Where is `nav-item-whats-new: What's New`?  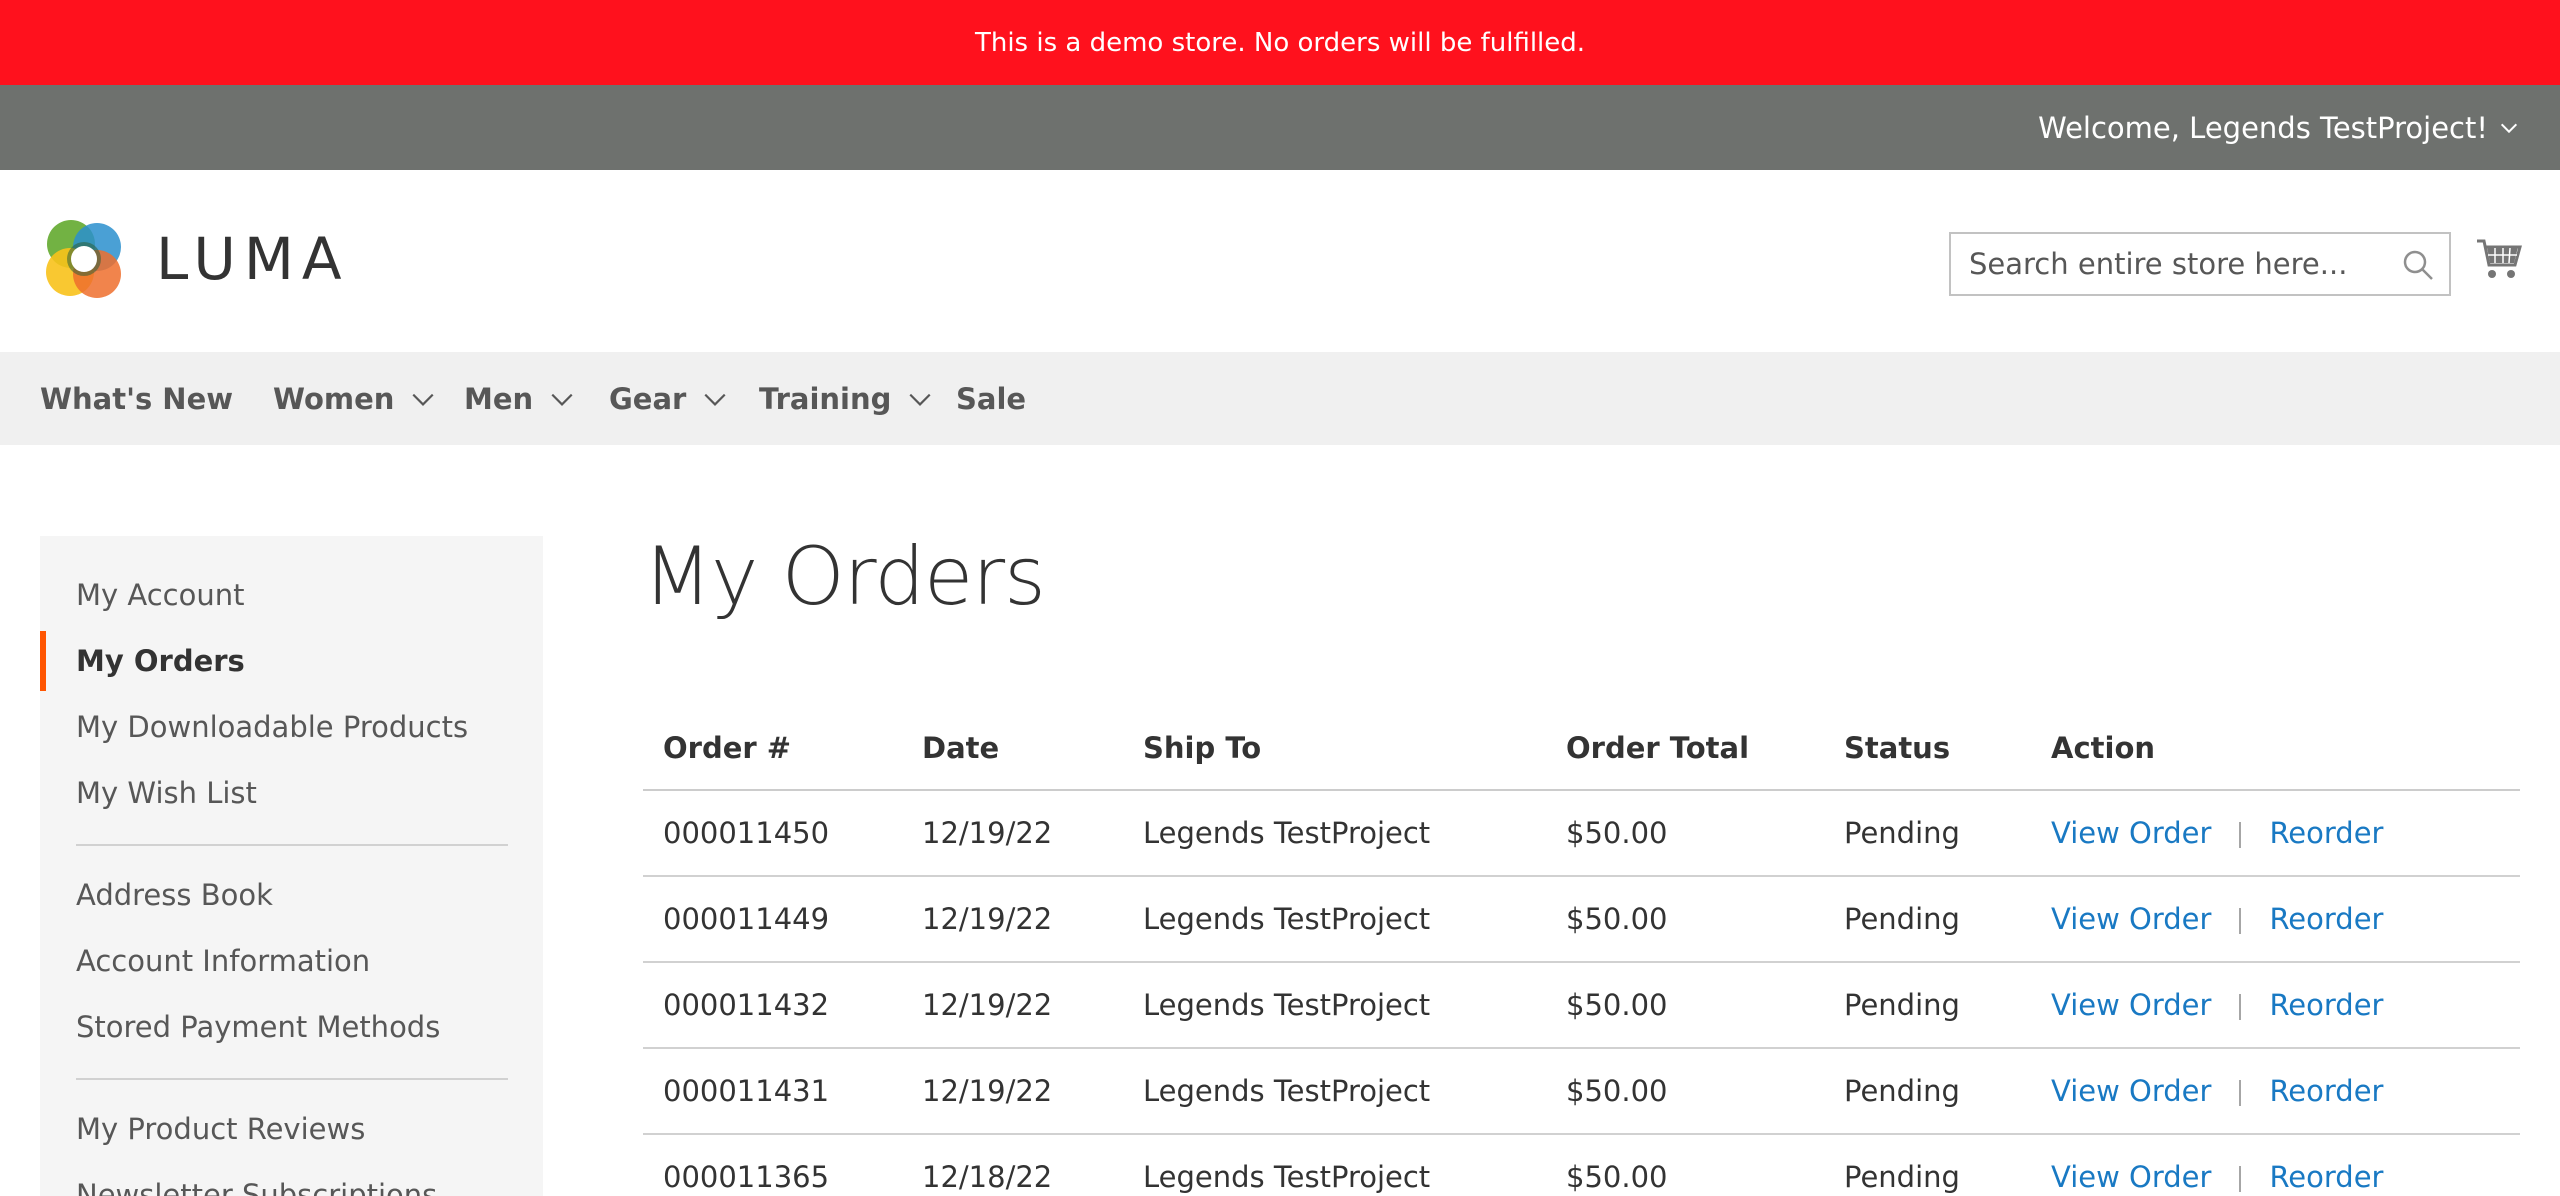
nav-item-whats-new: What's New is located at coordinates (136, 398).